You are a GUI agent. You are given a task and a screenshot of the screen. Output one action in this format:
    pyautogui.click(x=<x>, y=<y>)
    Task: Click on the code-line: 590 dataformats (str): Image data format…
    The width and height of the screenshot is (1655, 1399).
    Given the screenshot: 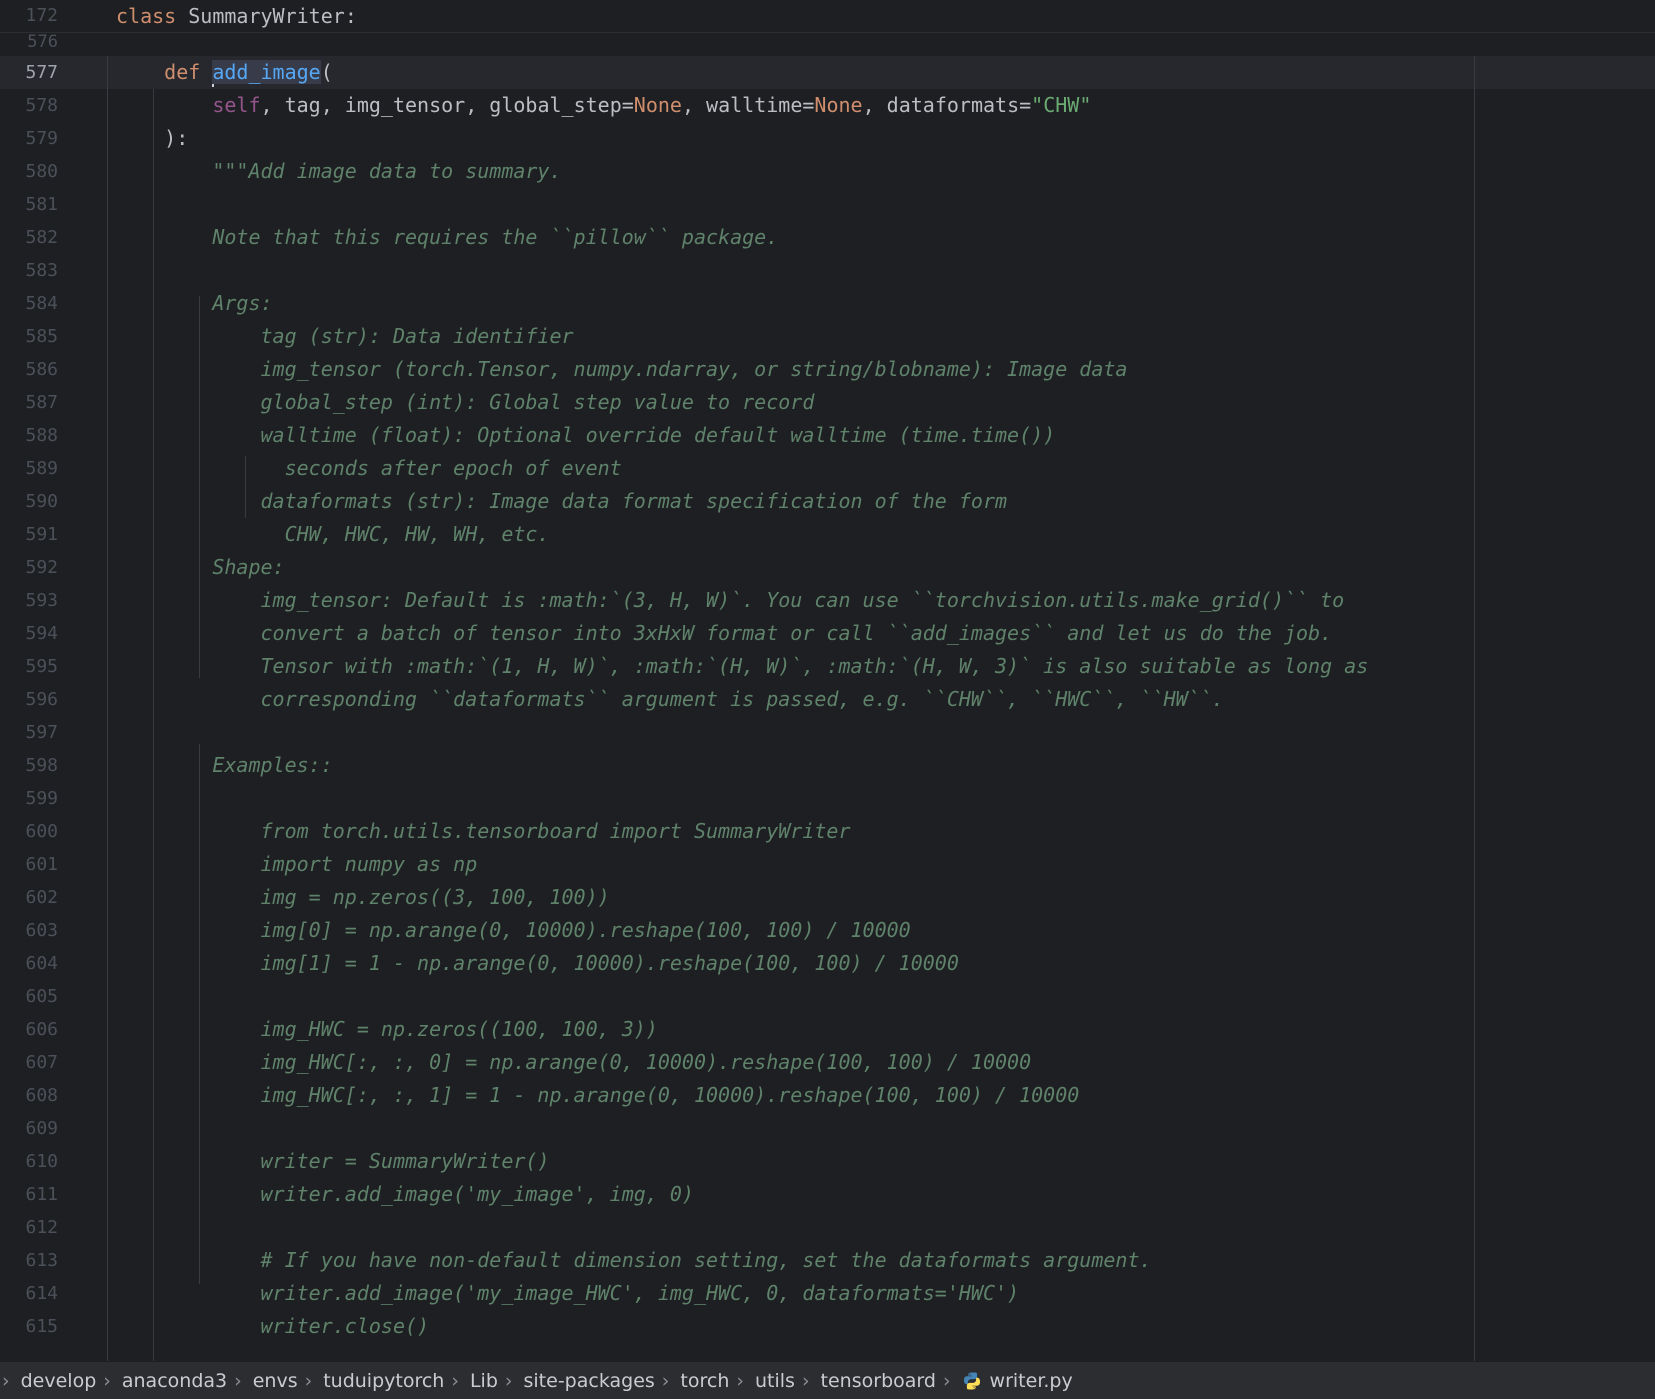 What is the action you would take?
    pyautogui.click(x=827, y=501)
    